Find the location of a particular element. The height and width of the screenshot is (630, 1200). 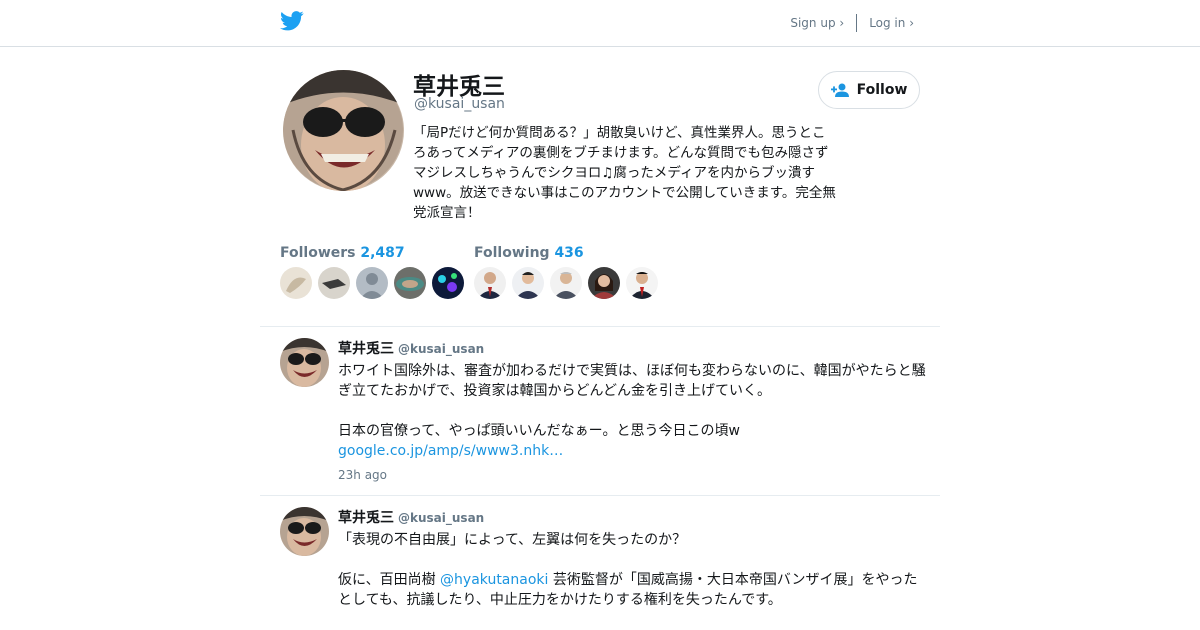

signup-link: Sign up › is located at coordinates (817, 23).